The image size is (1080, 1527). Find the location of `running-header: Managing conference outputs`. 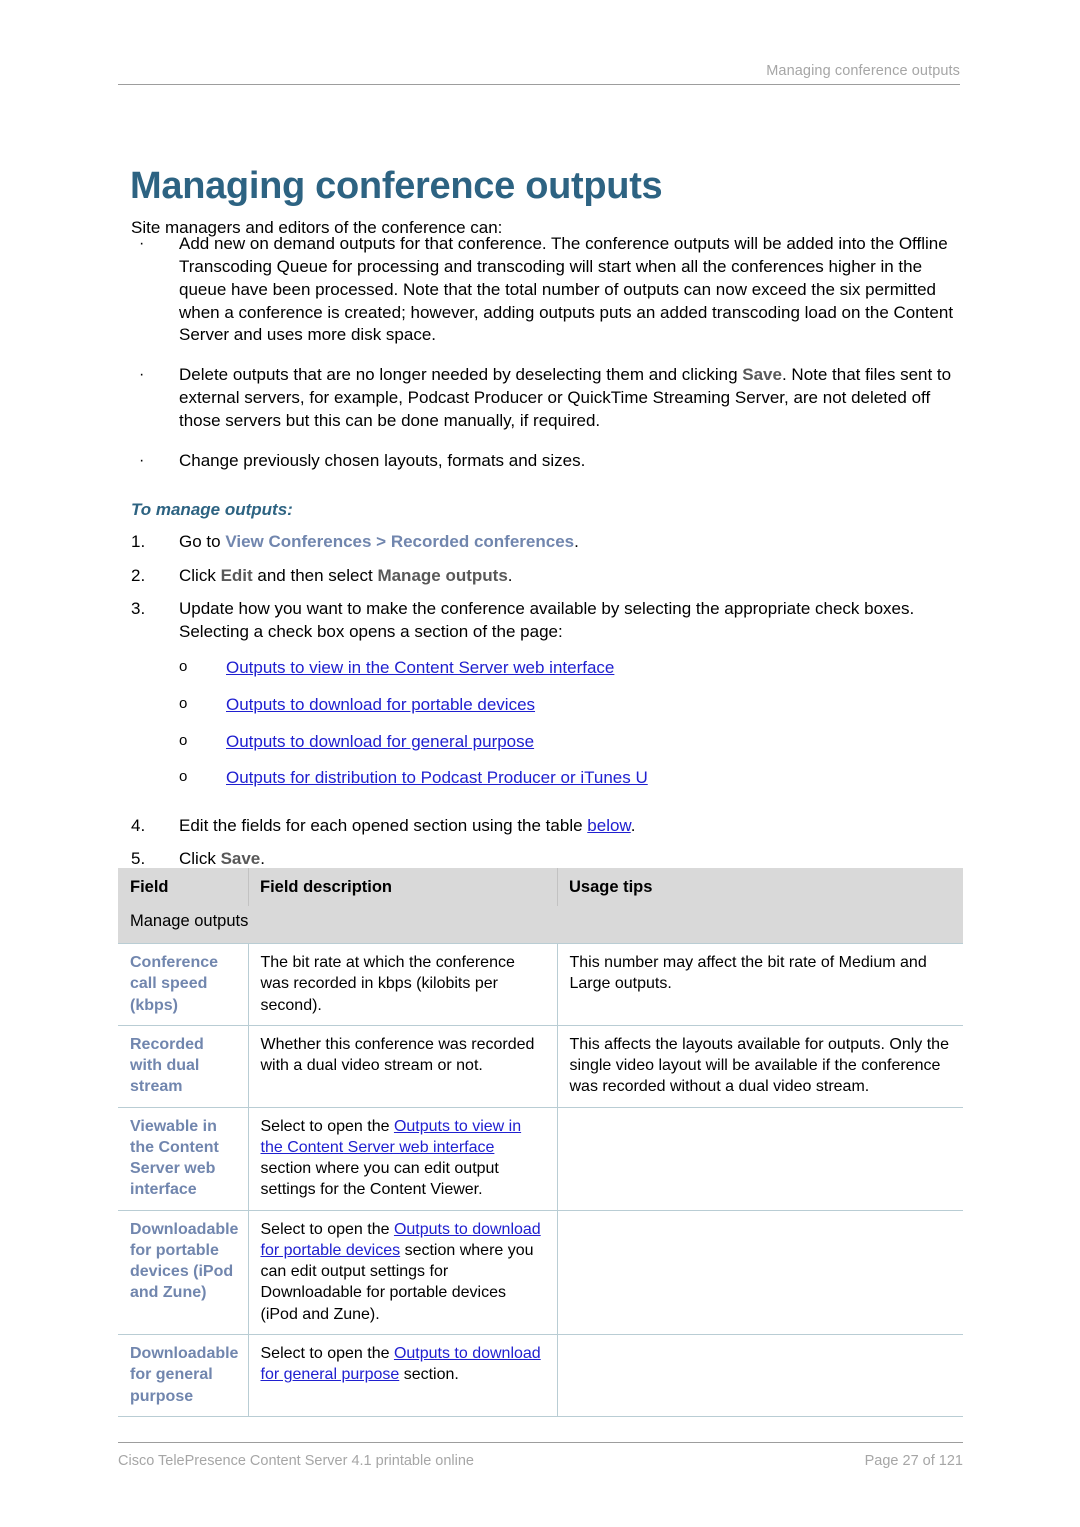

running-header: Managing conference outputs is located at coordinates (539, 73).